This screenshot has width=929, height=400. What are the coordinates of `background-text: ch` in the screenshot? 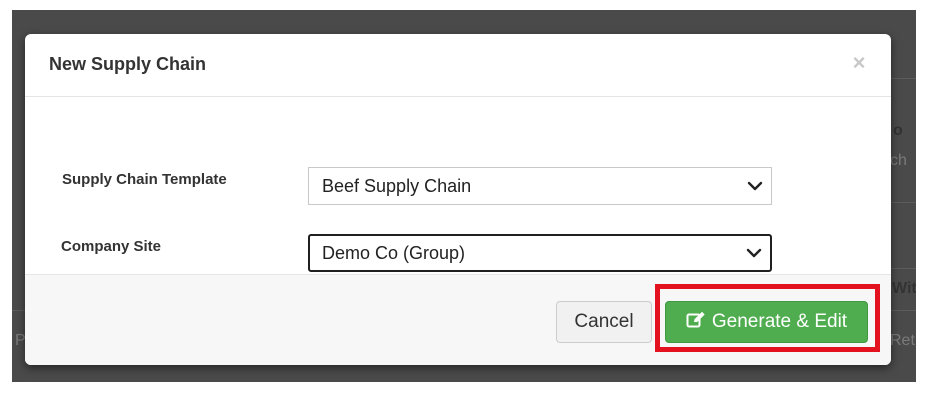 It's located at (898, 160).